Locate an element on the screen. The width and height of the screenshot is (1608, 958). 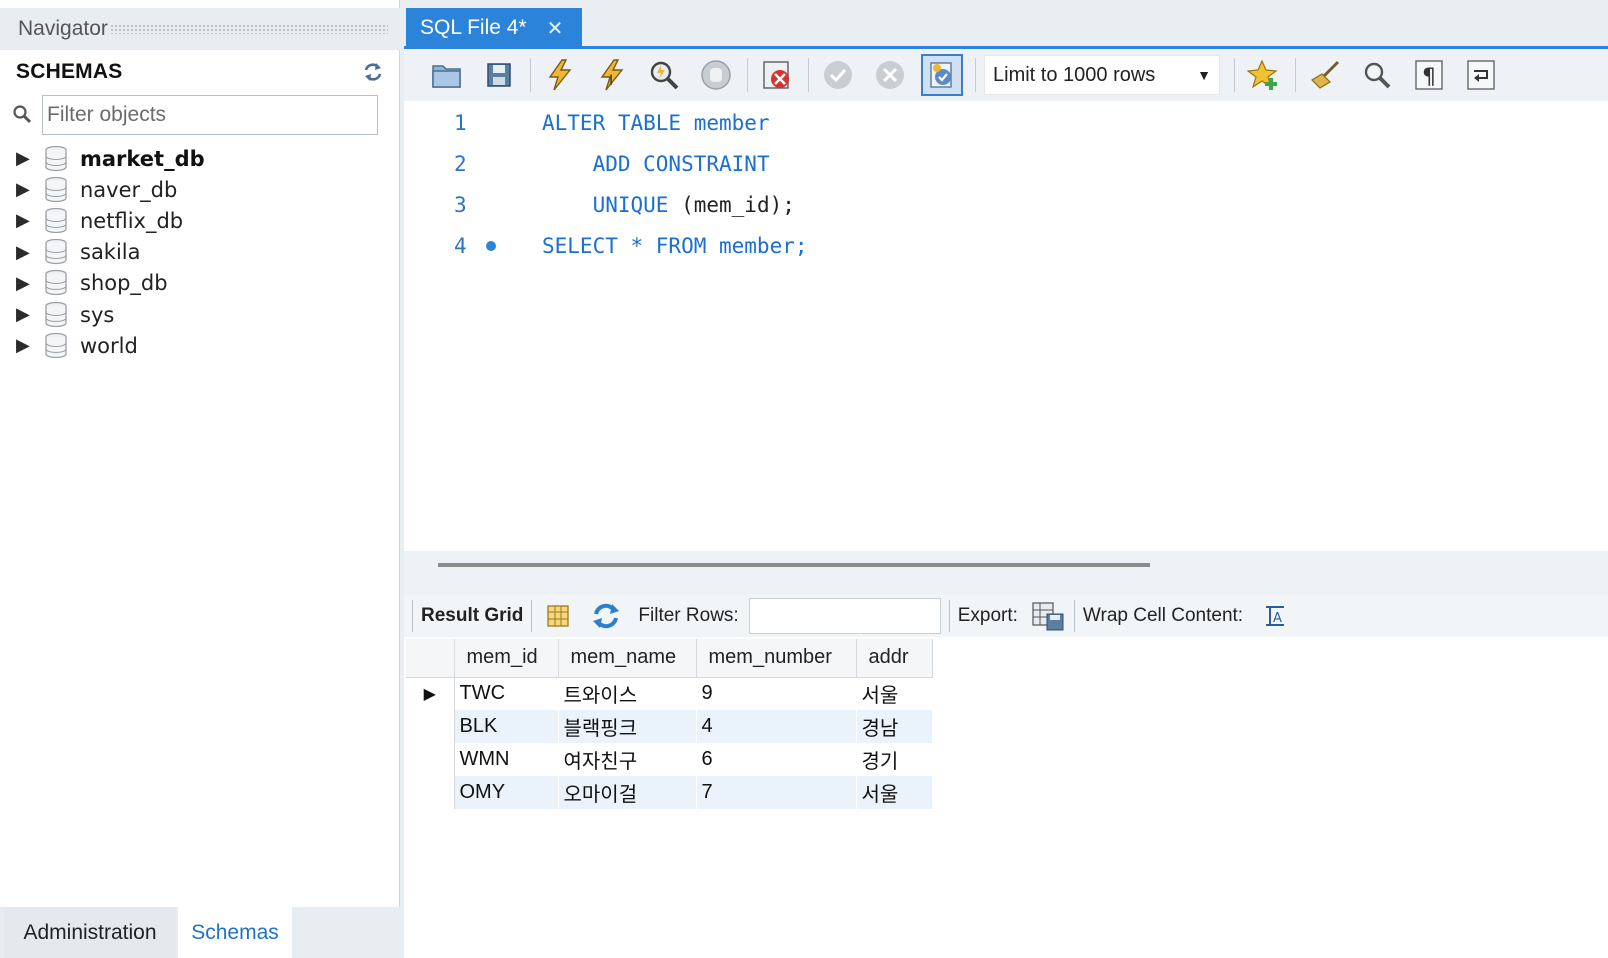
schema-name: market_db is located at coordinates (142, 158).